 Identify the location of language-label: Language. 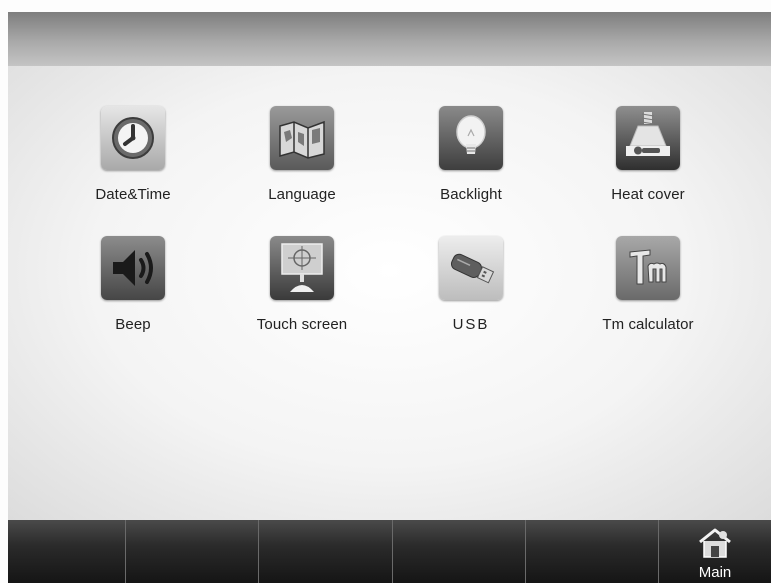
(302, 194).